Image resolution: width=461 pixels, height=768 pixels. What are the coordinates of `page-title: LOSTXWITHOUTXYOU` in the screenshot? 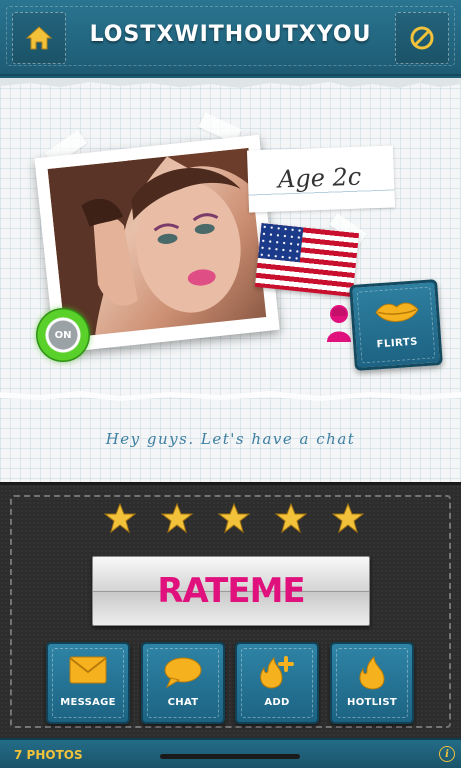 It's located at (230, 34).